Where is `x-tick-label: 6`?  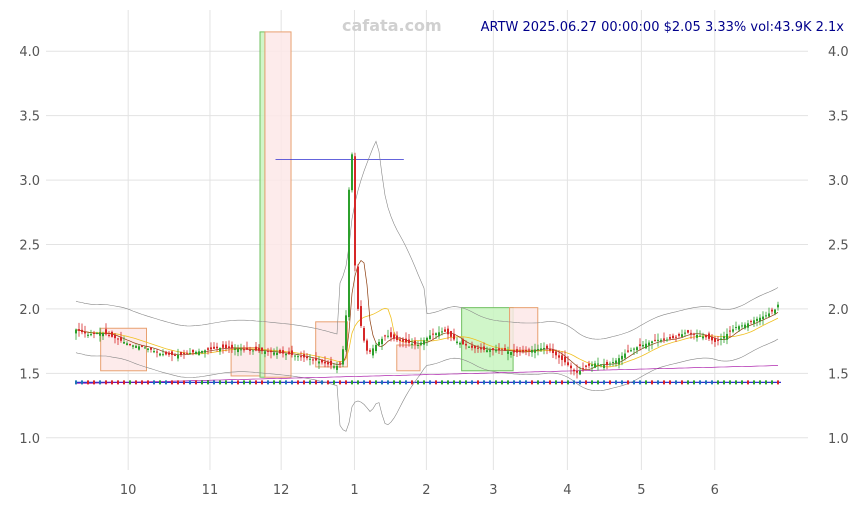
x-tick-label: 6 is located at coordinates (715, 490).